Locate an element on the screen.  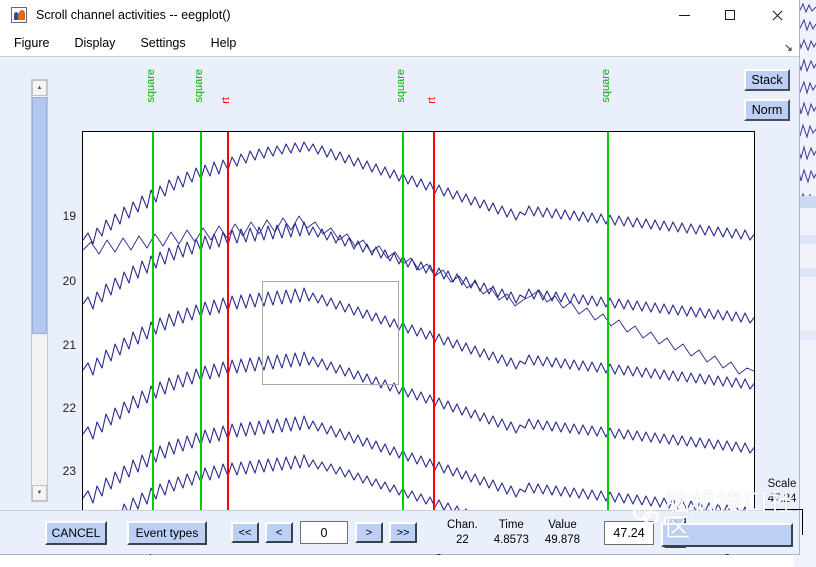
minimize-icon is located at coordinates (684, 15).